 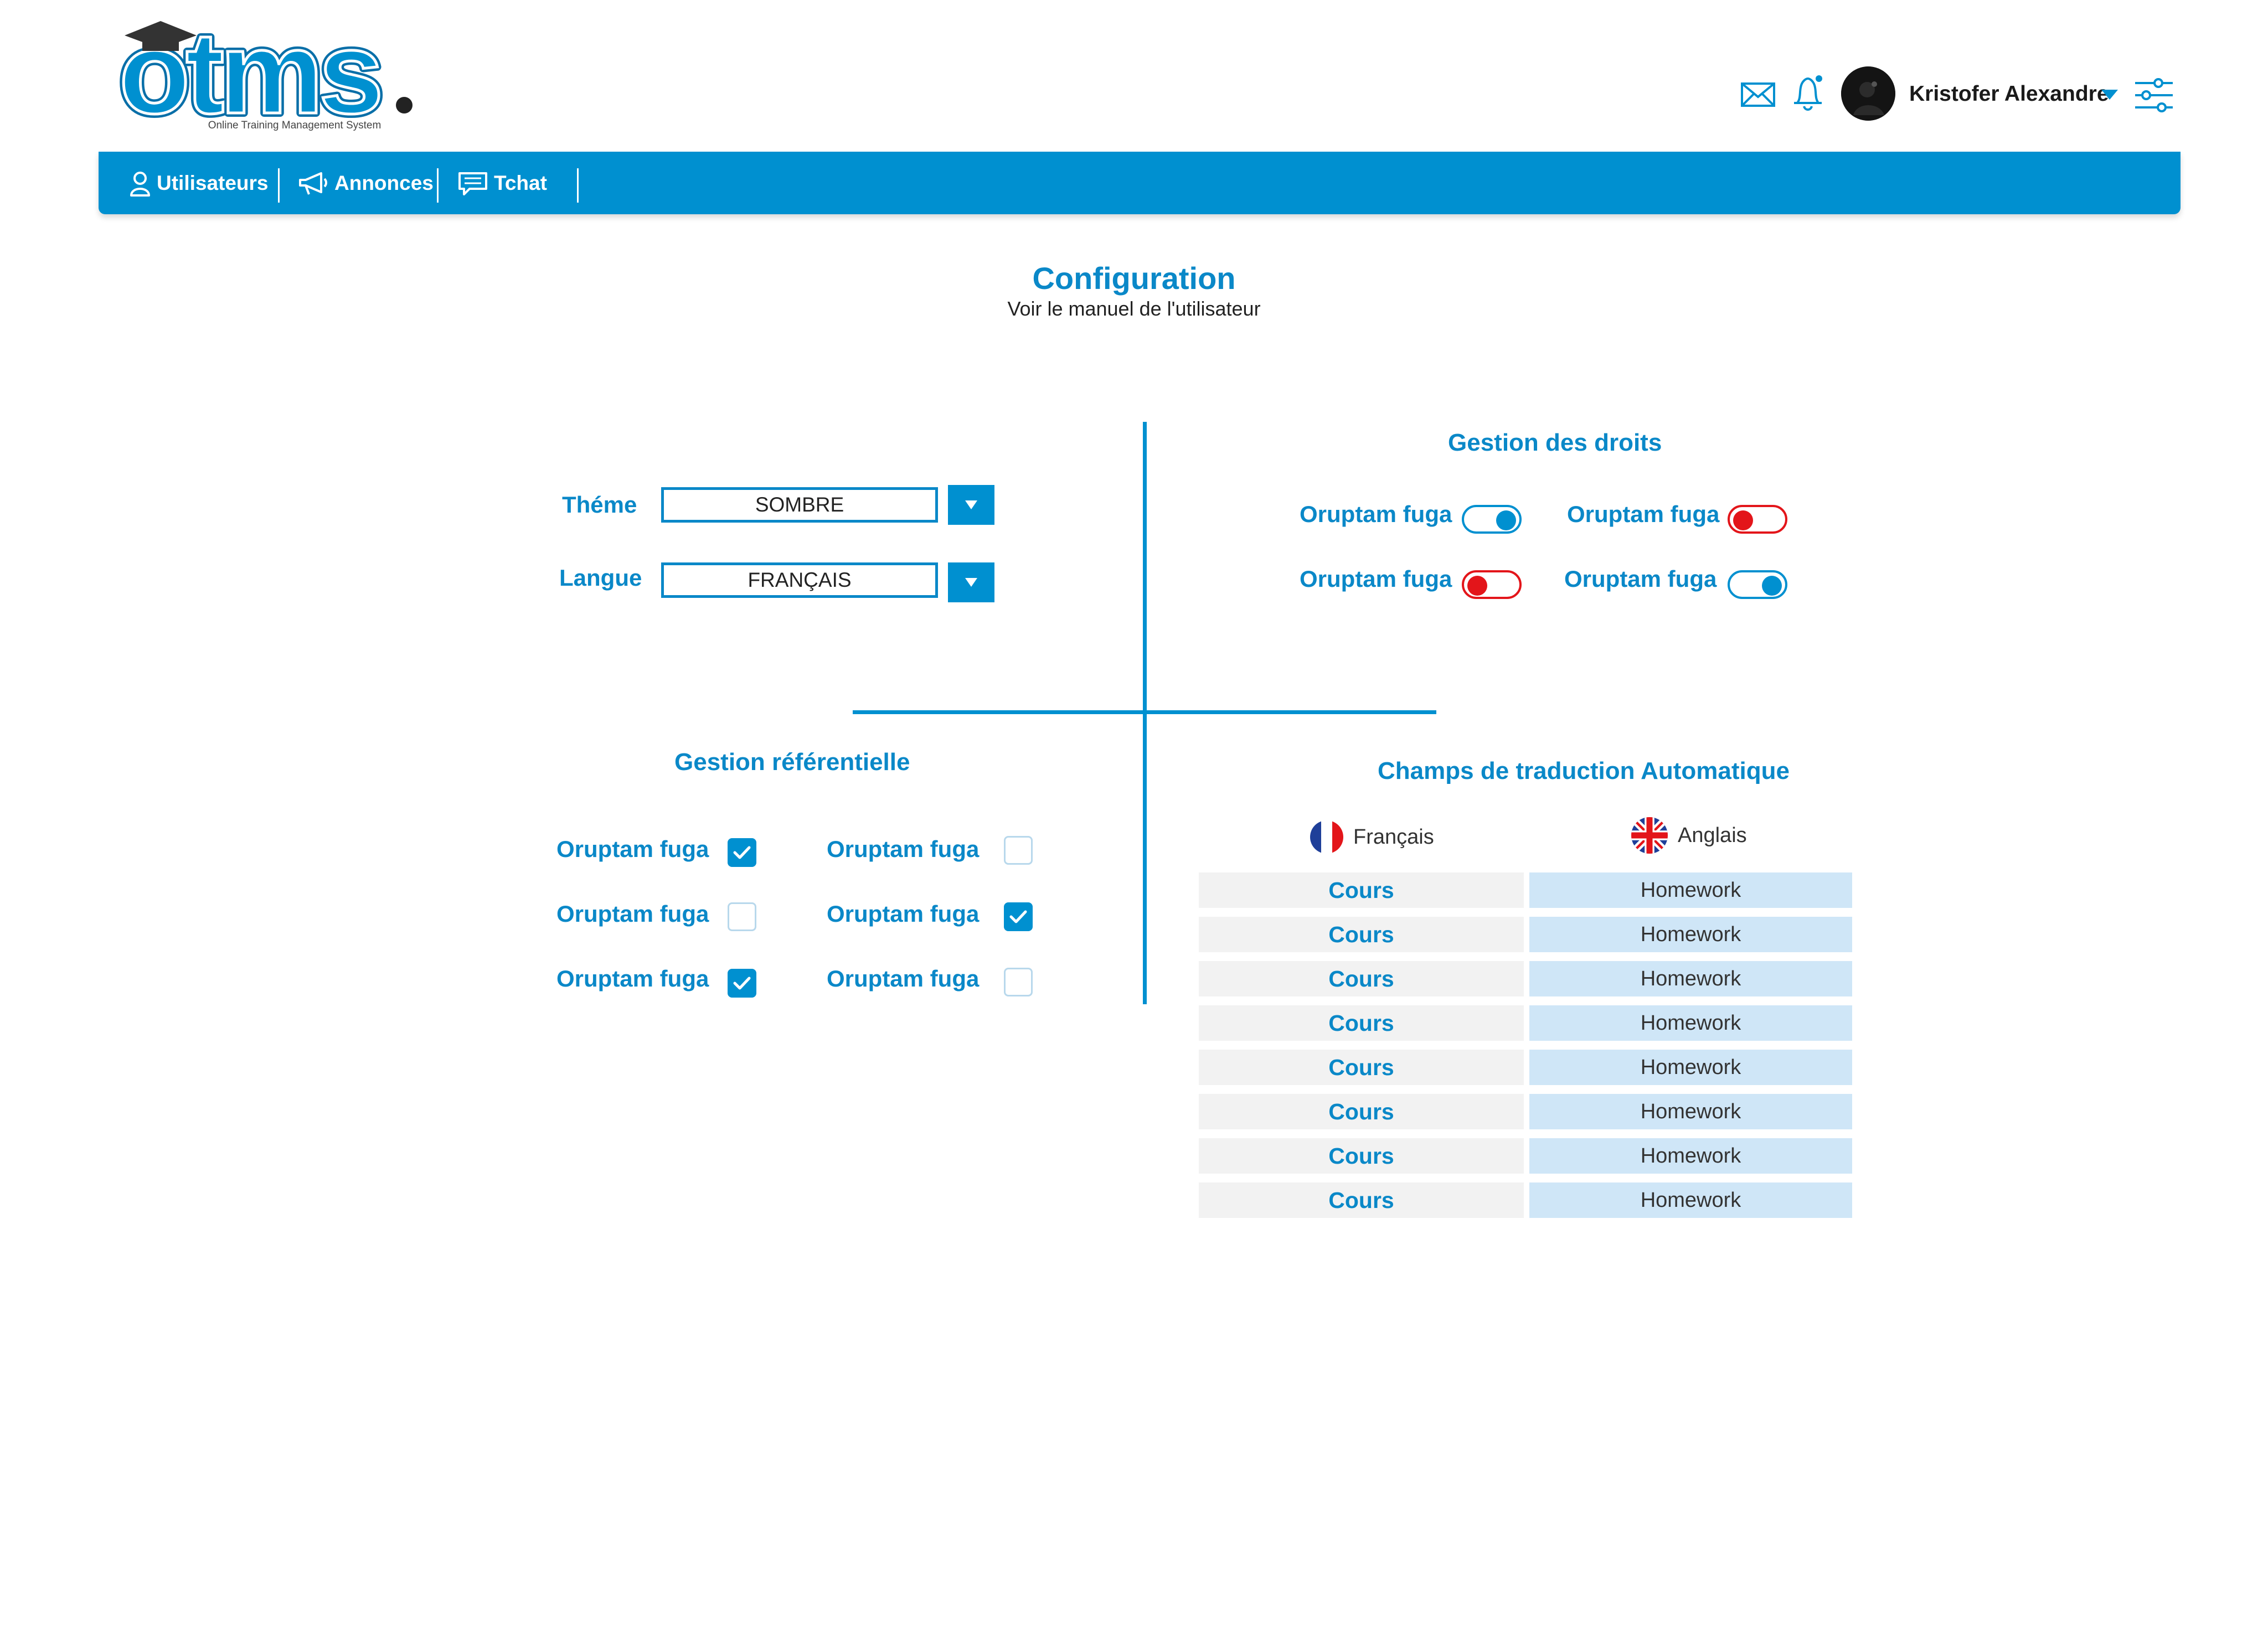 What do you see at coordinates (2153, 97) in the screenshot?
I see `settings-sliders-icon` at bounding box center [2153, 97].